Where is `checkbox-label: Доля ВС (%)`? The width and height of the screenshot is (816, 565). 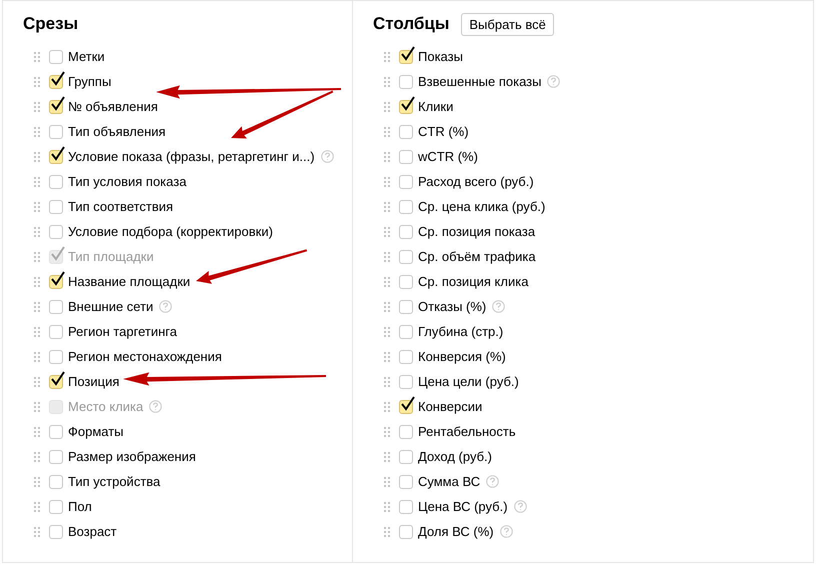
checkbox-label: Доля ВС (%) is located at coordinates (456, 531).